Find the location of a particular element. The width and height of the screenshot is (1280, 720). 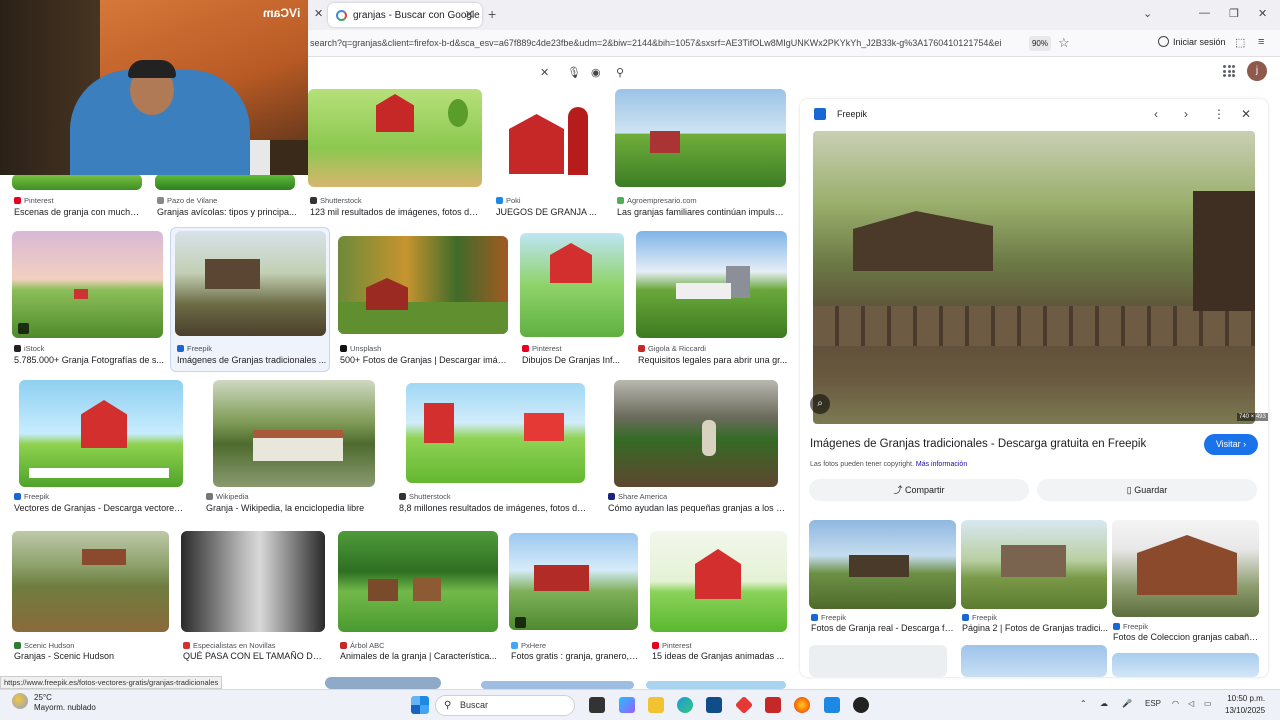

windows-start-icon is located at coordinates (420, 705).